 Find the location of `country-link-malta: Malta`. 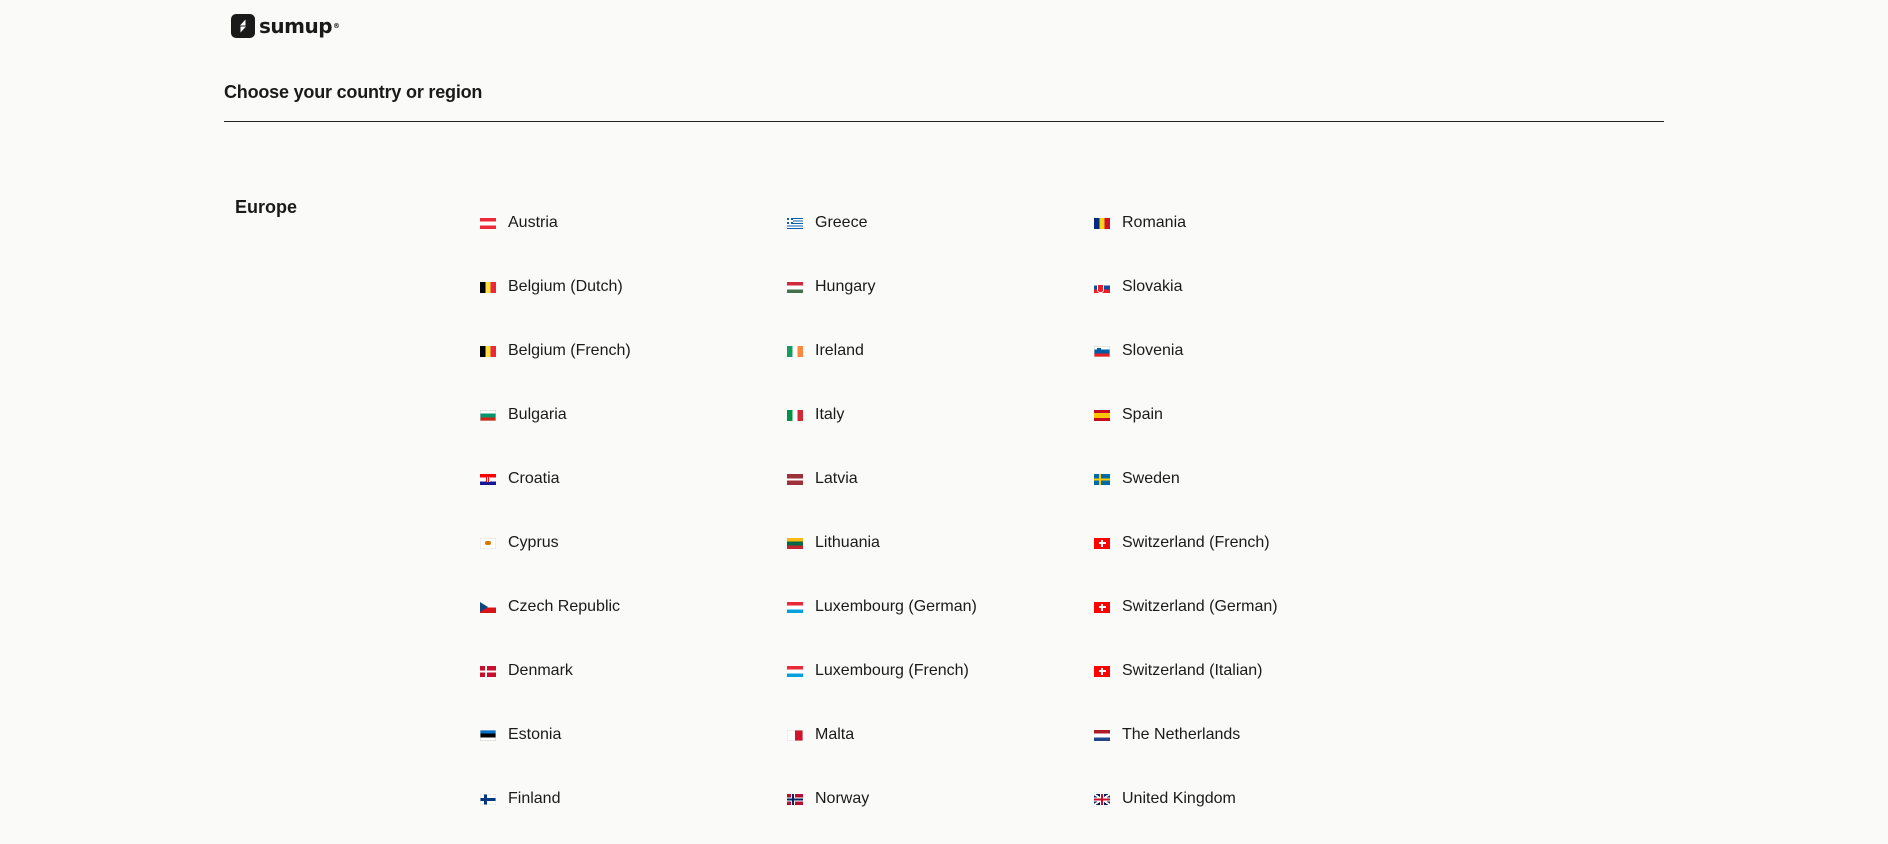

country-link-malta: Malta is located at coordinates (940, 735).